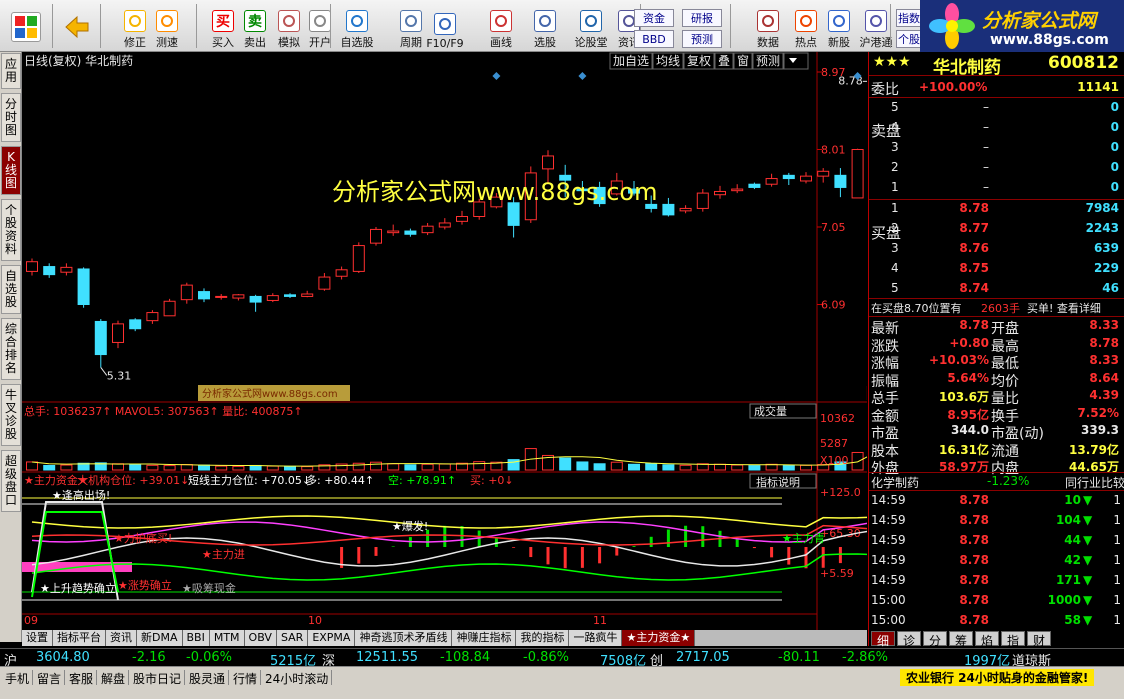 This screenshot has height=699, width=1124. Describe the element at coordinates (724, 61) in the screenshot. I see `chart-header-button-3: 叠` at that location.